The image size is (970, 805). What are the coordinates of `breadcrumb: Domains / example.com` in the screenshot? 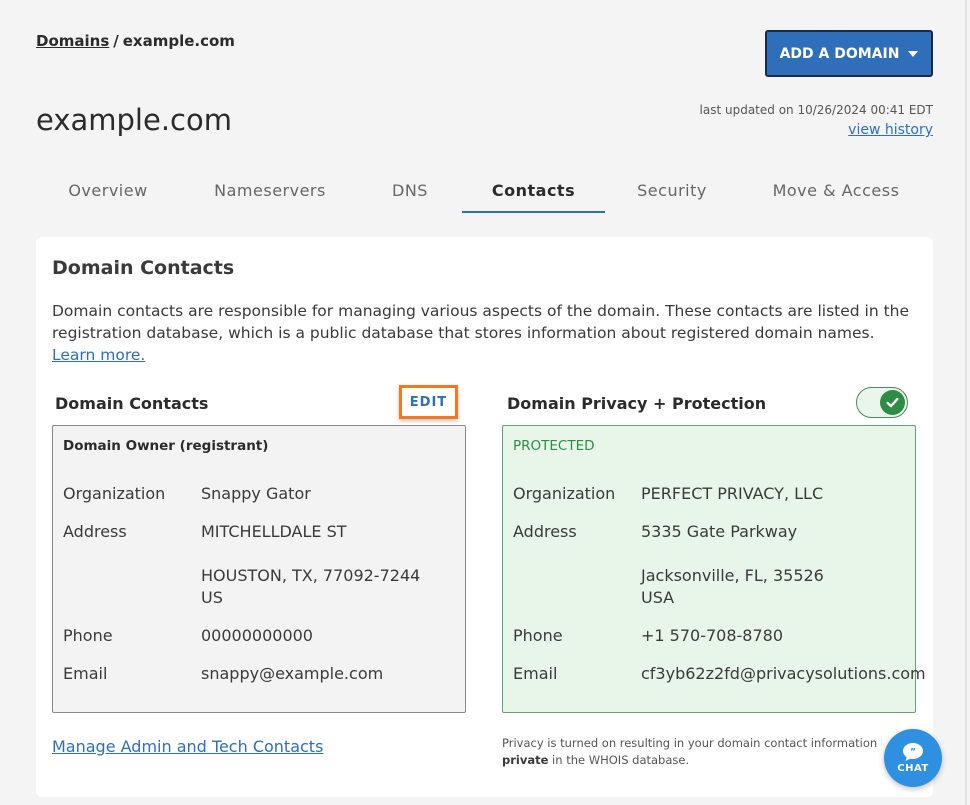 It's located at (135, 41).